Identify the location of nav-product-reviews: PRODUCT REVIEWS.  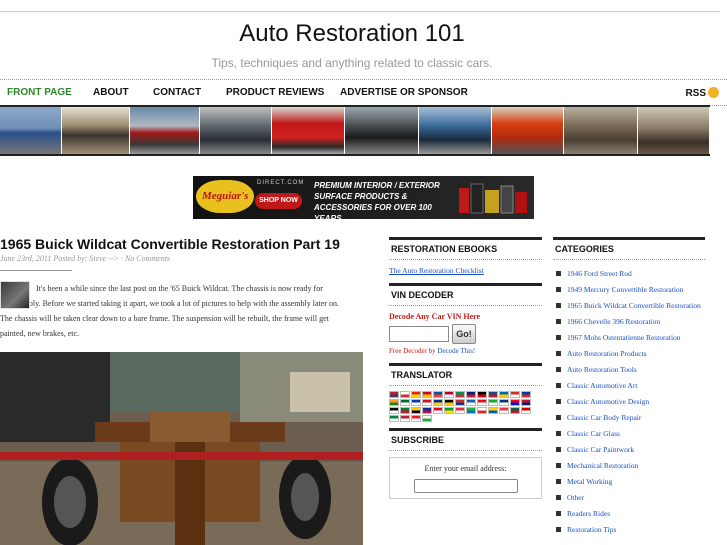
(275, 92).